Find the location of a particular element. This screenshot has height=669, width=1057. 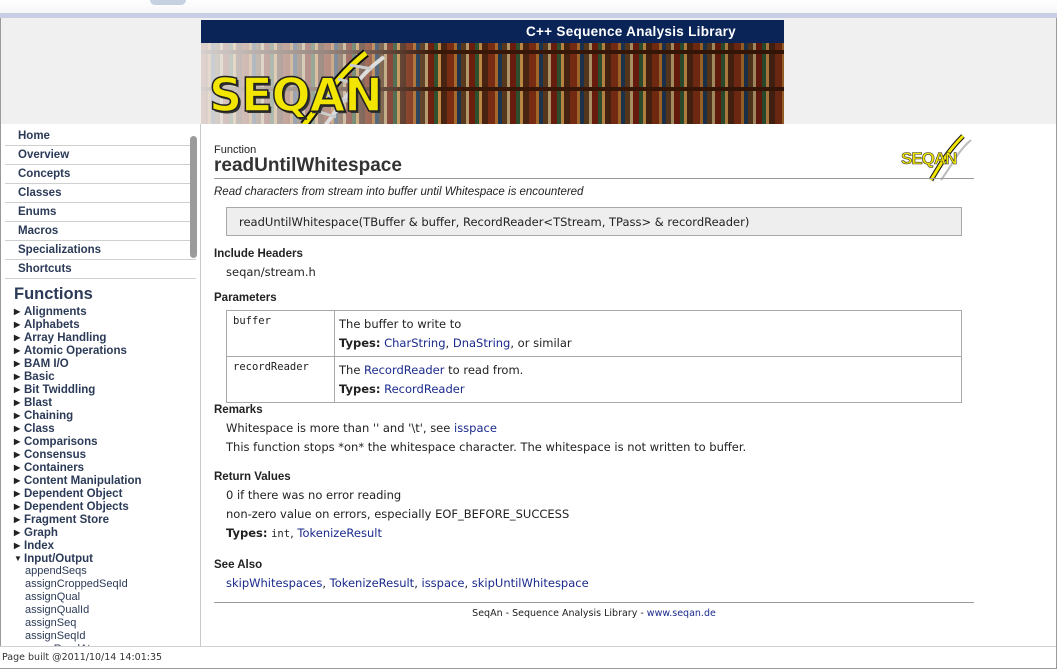

small-logo-text: SEQAN is located at coordinates (929, 159).